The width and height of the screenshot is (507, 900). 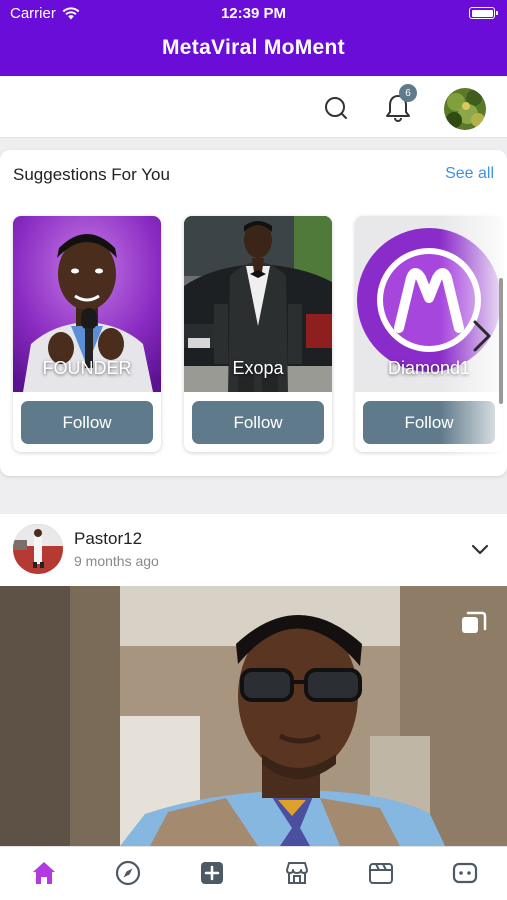 What do you see at coordinates (253, 107) in the screenshot?
I see `action-bar` at bounding box center [253, 107].